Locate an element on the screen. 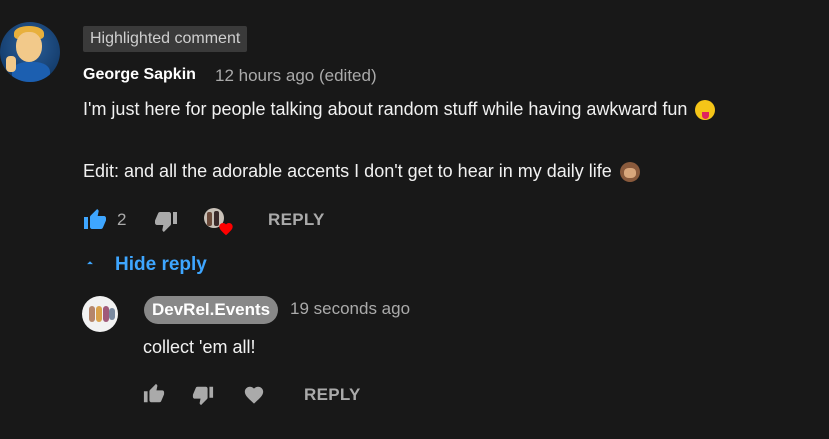 The height and width of the screenshot is (439, 829). commenter-avatar is located at coordinates (30, 52).